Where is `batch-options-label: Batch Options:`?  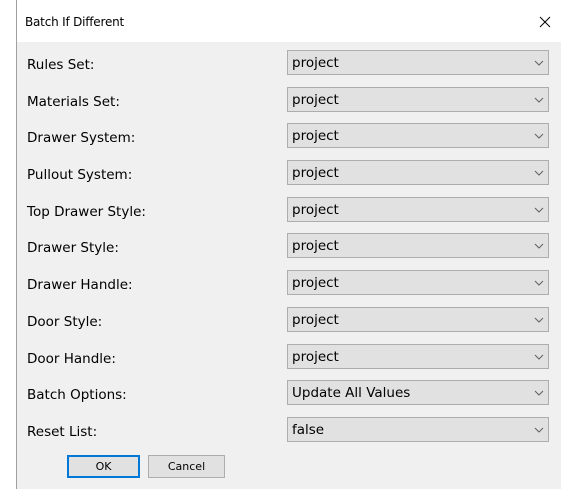
batch-options-label: Batch Options: is located at coordinates (77, 395).